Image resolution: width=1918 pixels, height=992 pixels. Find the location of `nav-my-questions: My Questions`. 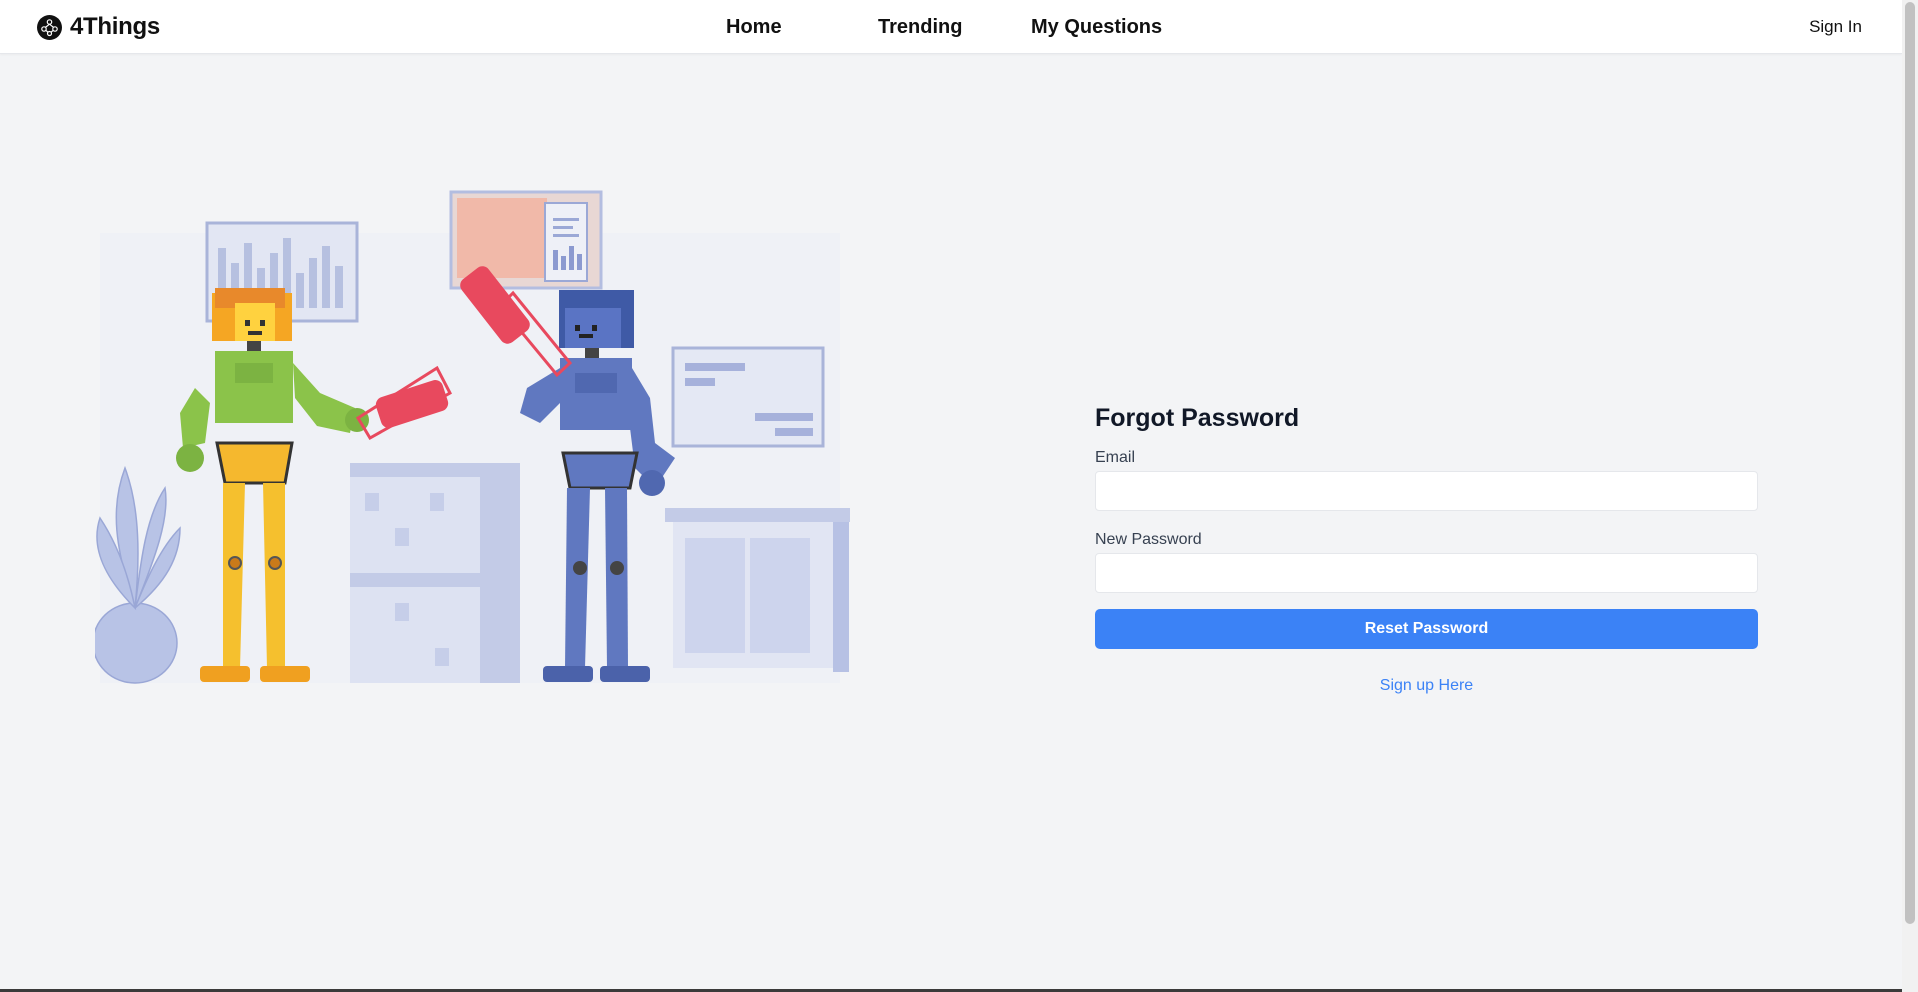

nav-my-questions: My Questions is located at coordinates (1096, 27).